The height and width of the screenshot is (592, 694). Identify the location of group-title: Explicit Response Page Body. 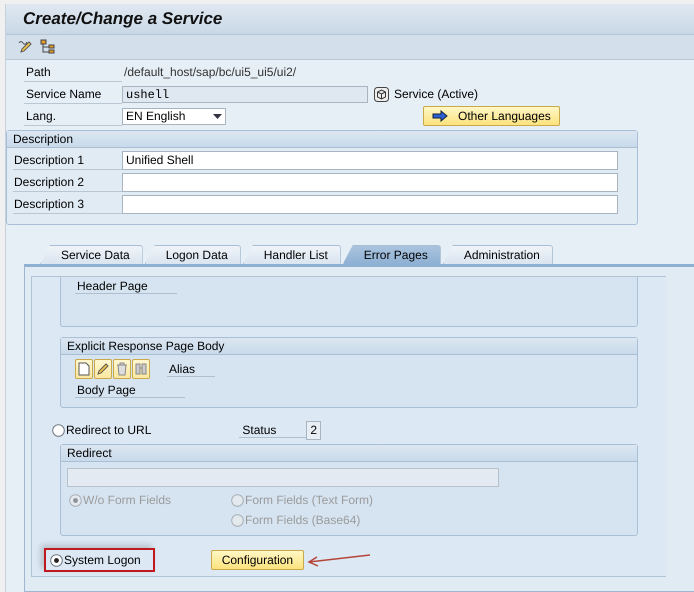
(349, 346).